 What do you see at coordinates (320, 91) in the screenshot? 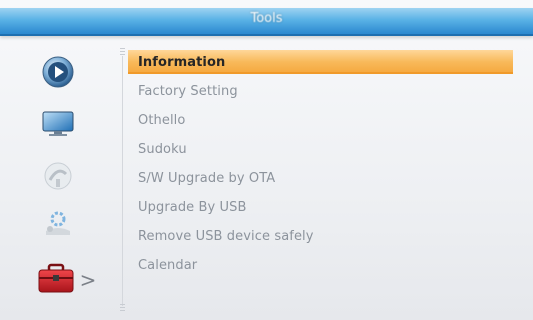
I see `menu-item-factory-setting: Factory Setting` at bounding box center [320, 91].